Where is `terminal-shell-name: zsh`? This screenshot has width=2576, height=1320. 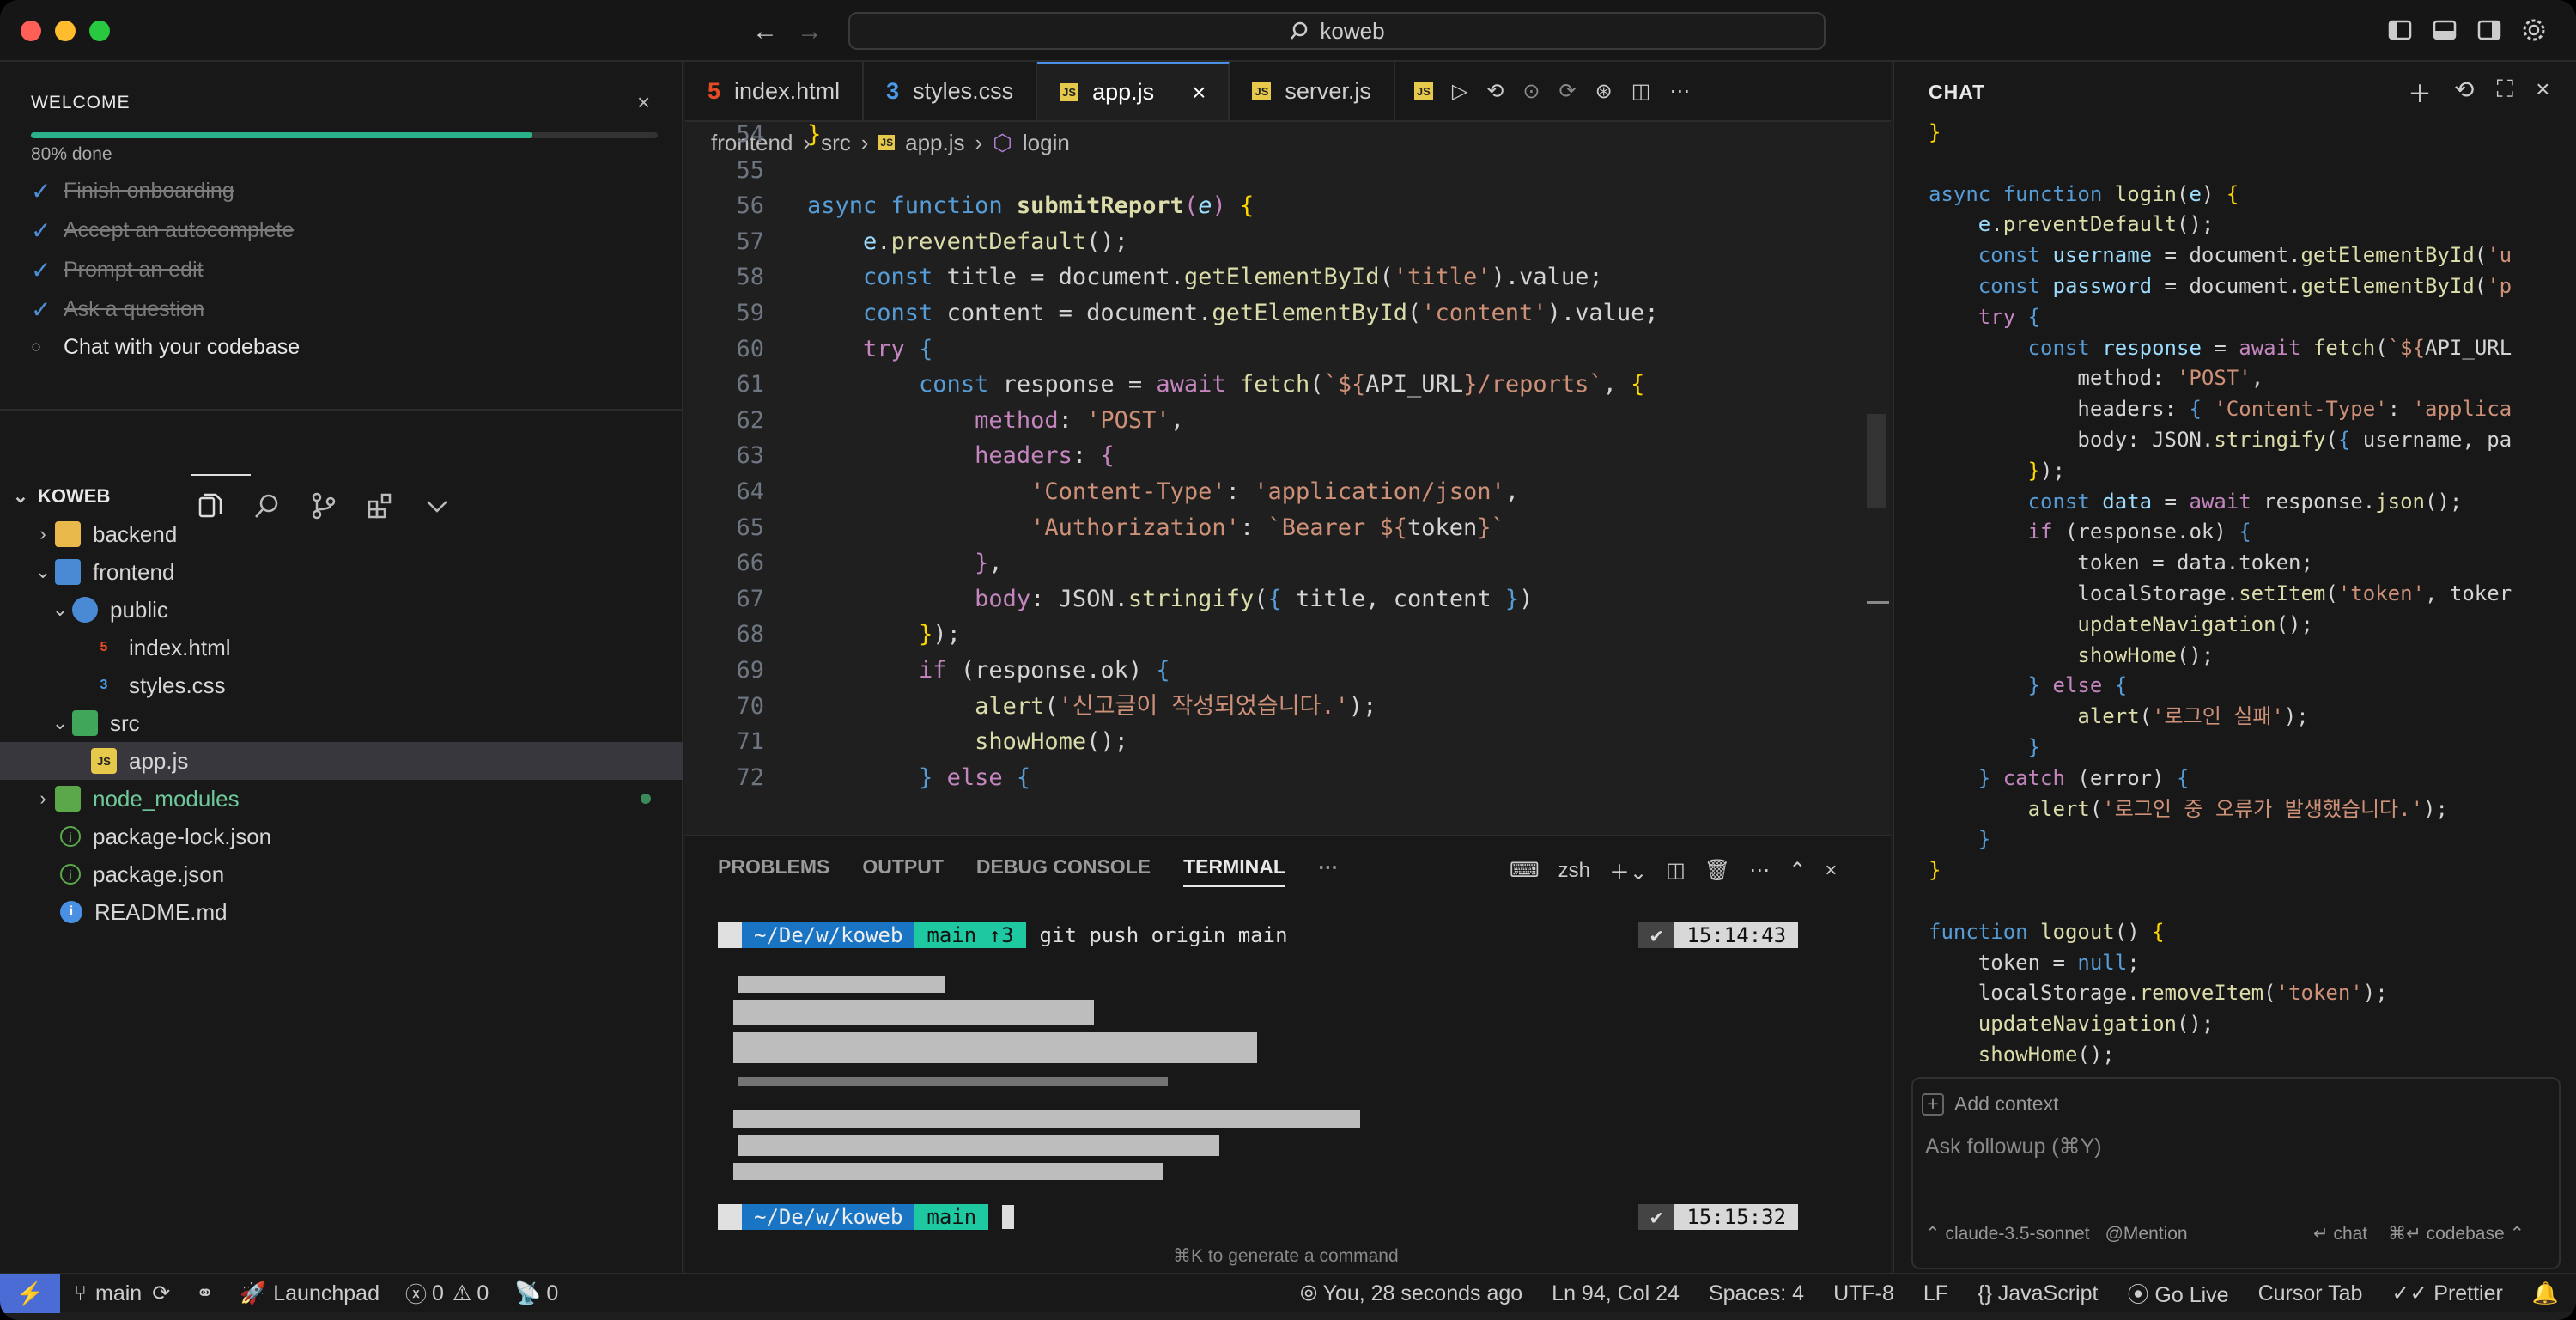
terminal-shell-name: zsh is located at coordinates (1574, 871).